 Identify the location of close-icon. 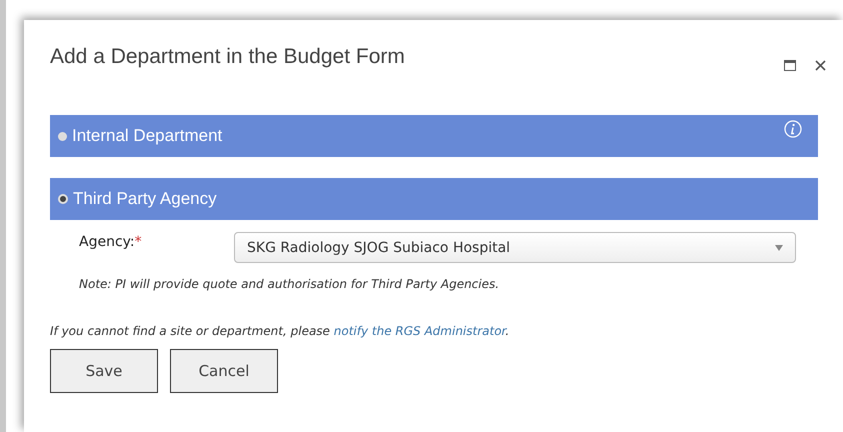
(820, 65).